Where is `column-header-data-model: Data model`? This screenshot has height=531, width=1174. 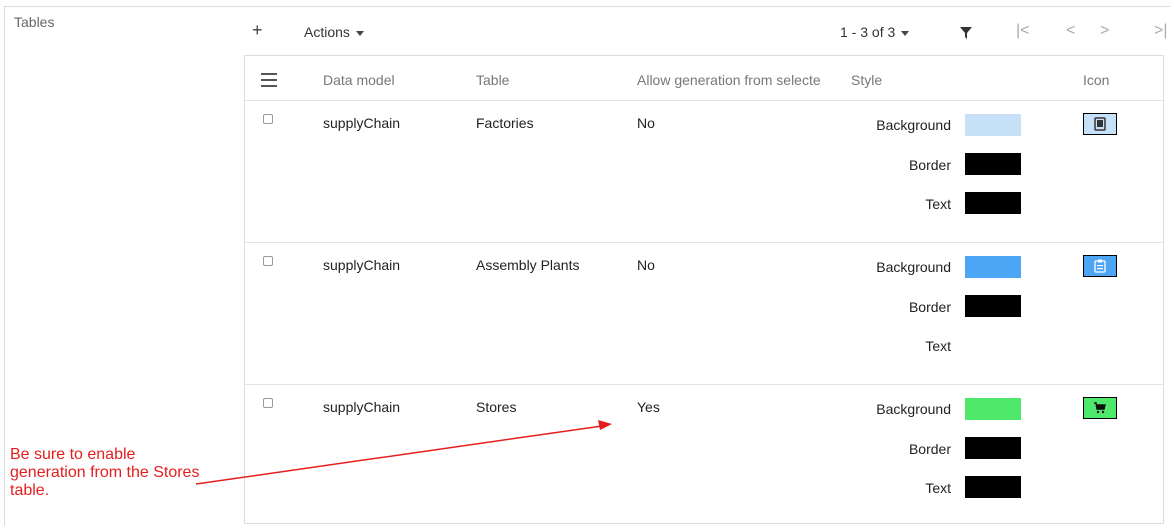
column-header-data-model: Data model is located at coordinates (359, 80).